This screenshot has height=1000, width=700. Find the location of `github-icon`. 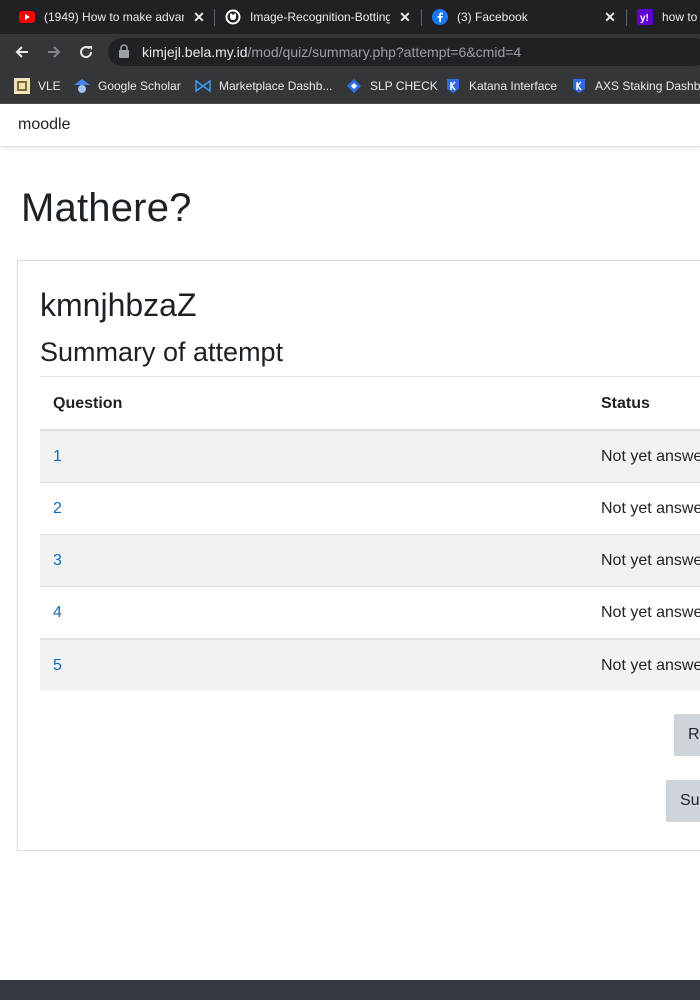

github-icon is located at coordinates (233, 17).